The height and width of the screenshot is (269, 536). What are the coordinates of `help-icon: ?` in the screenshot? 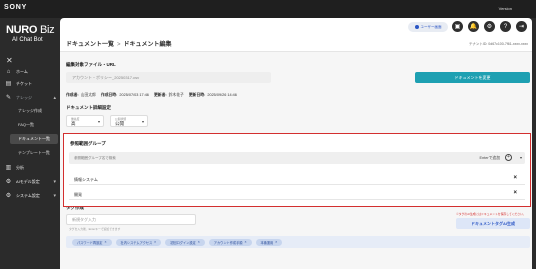 It's located at (505, 26).